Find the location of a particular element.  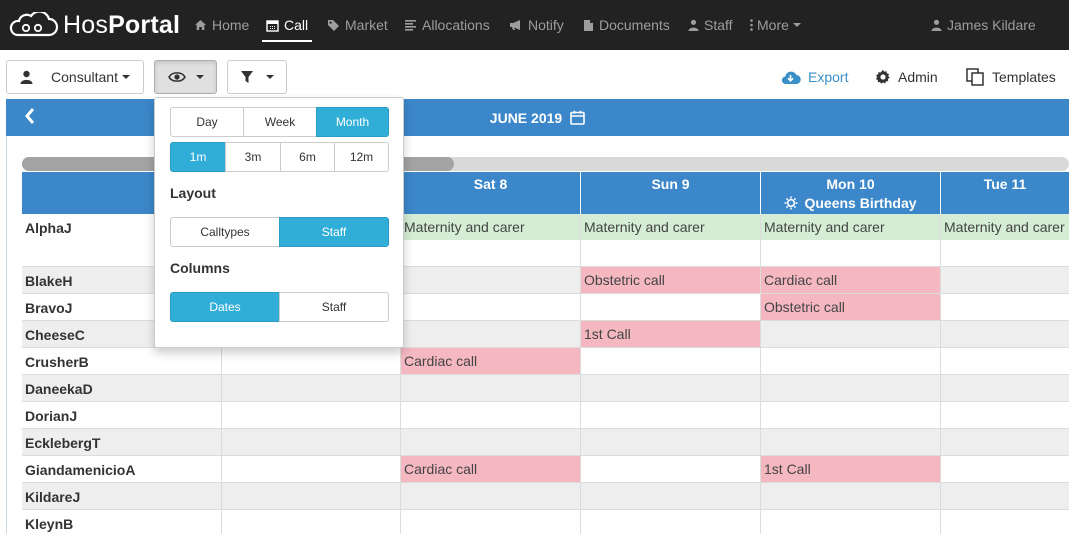

tag-icon is located at coordinates (333, 25).